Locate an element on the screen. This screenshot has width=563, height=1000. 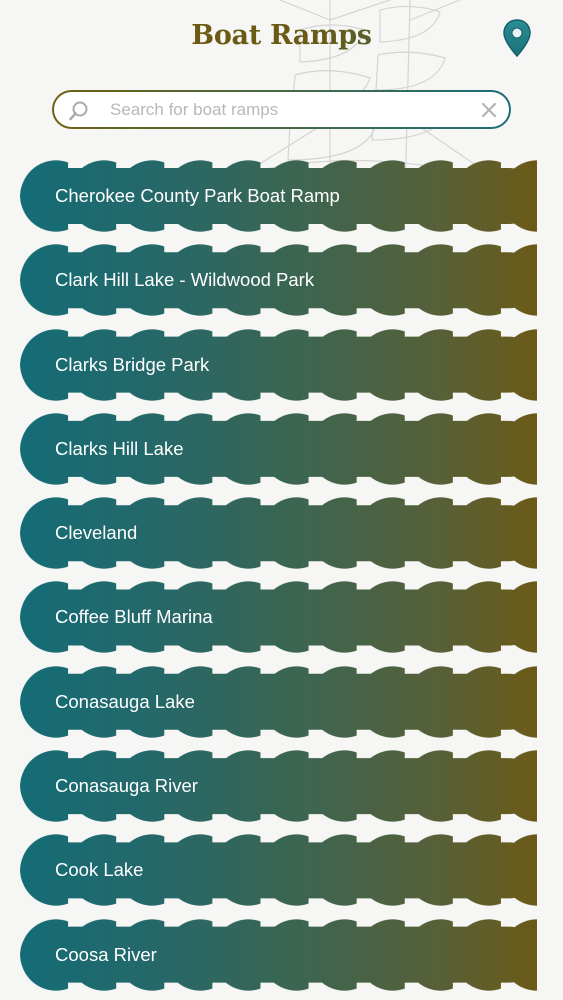
location-button is located at coordinates (517, 38).